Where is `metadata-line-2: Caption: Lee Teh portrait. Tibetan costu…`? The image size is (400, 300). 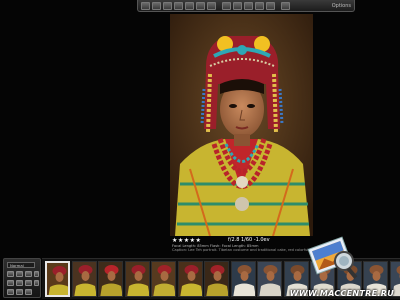 metadata-line-2: Caption: Lee Teh portrait. Tibetan costu… is located at coordinates (245, 250).